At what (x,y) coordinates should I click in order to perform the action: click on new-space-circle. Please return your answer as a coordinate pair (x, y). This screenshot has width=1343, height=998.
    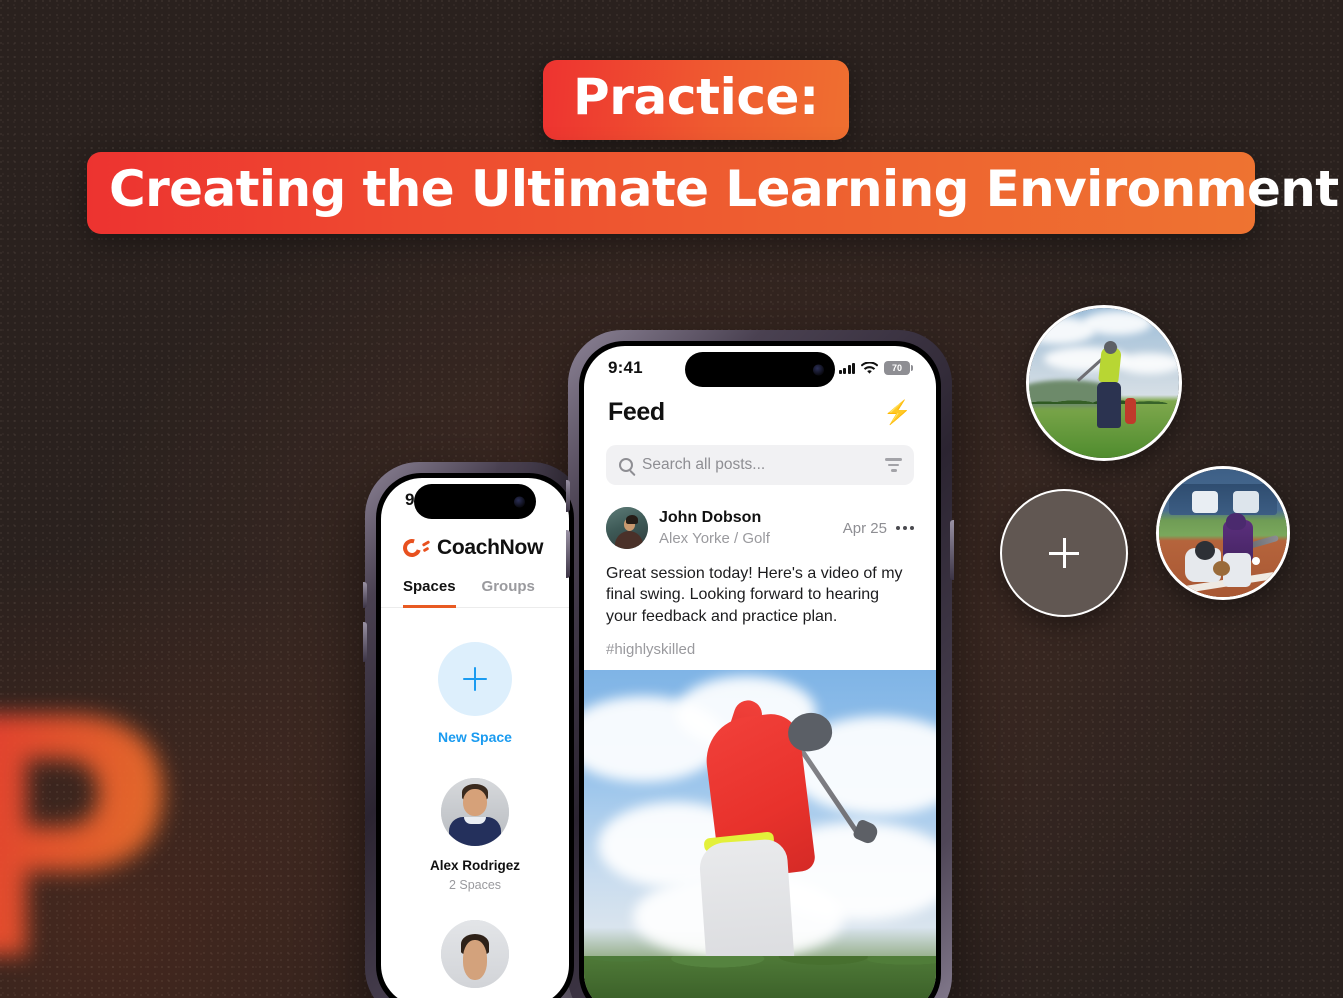
    Looking at the image, I should click on (475, 679).